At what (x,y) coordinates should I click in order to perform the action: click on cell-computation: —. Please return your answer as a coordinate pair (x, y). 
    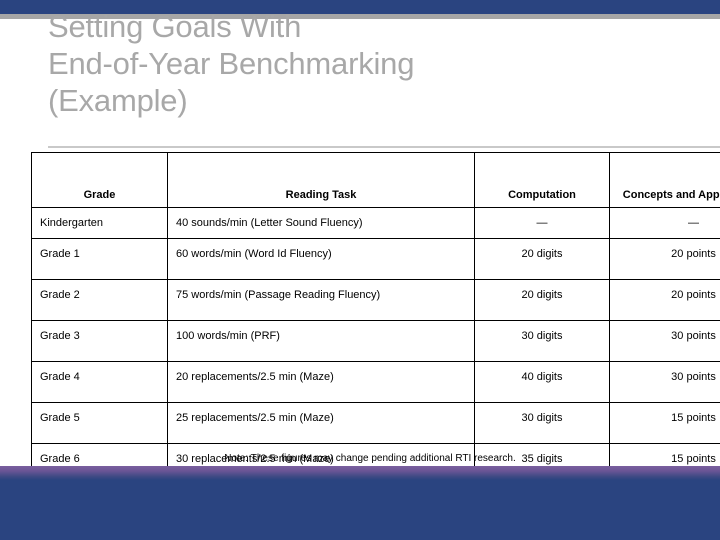
    Looking at the image, I should click on (542, 223).